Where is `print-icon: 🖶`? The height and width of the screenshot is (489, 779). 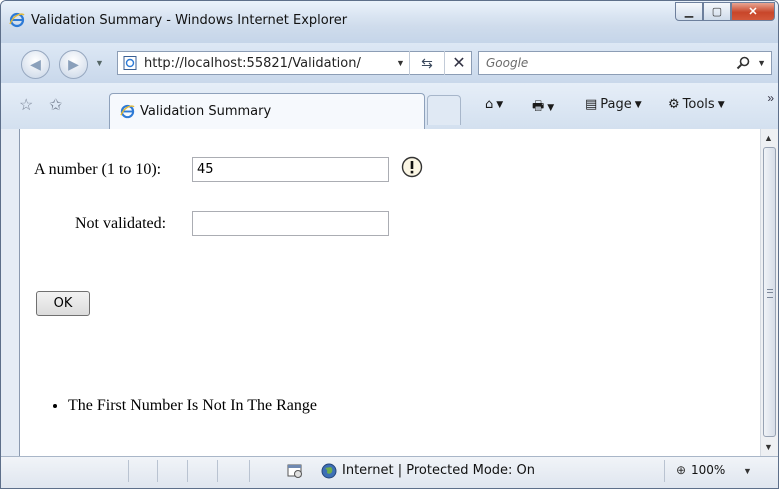 print-icon: 🖶 is located at coordinates (538, 106).